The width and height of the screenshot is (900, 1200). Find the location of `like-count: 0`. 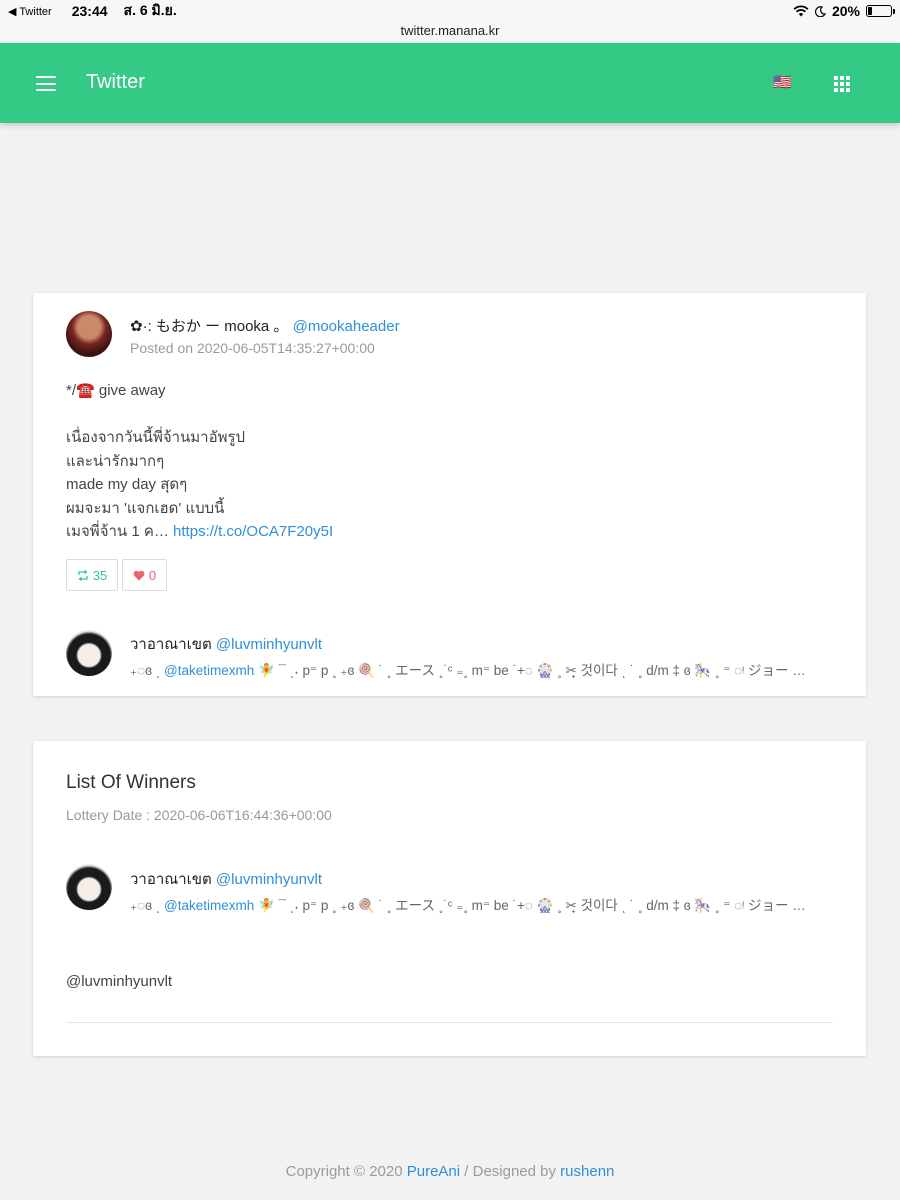

like-count: 0 is located at coordinates (152, 575).